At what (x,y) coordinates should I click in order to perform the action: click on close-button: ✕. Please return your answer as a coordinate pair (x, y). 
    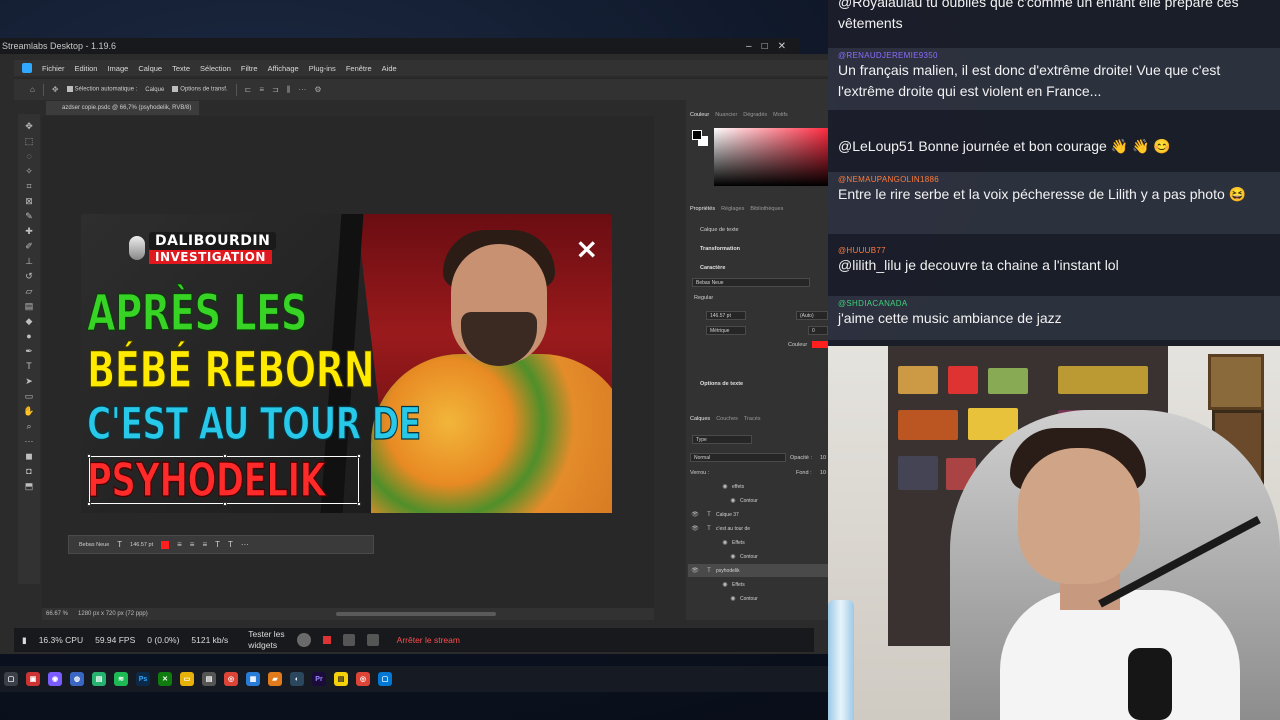
    Looking at the image, I should click on (782, 46).